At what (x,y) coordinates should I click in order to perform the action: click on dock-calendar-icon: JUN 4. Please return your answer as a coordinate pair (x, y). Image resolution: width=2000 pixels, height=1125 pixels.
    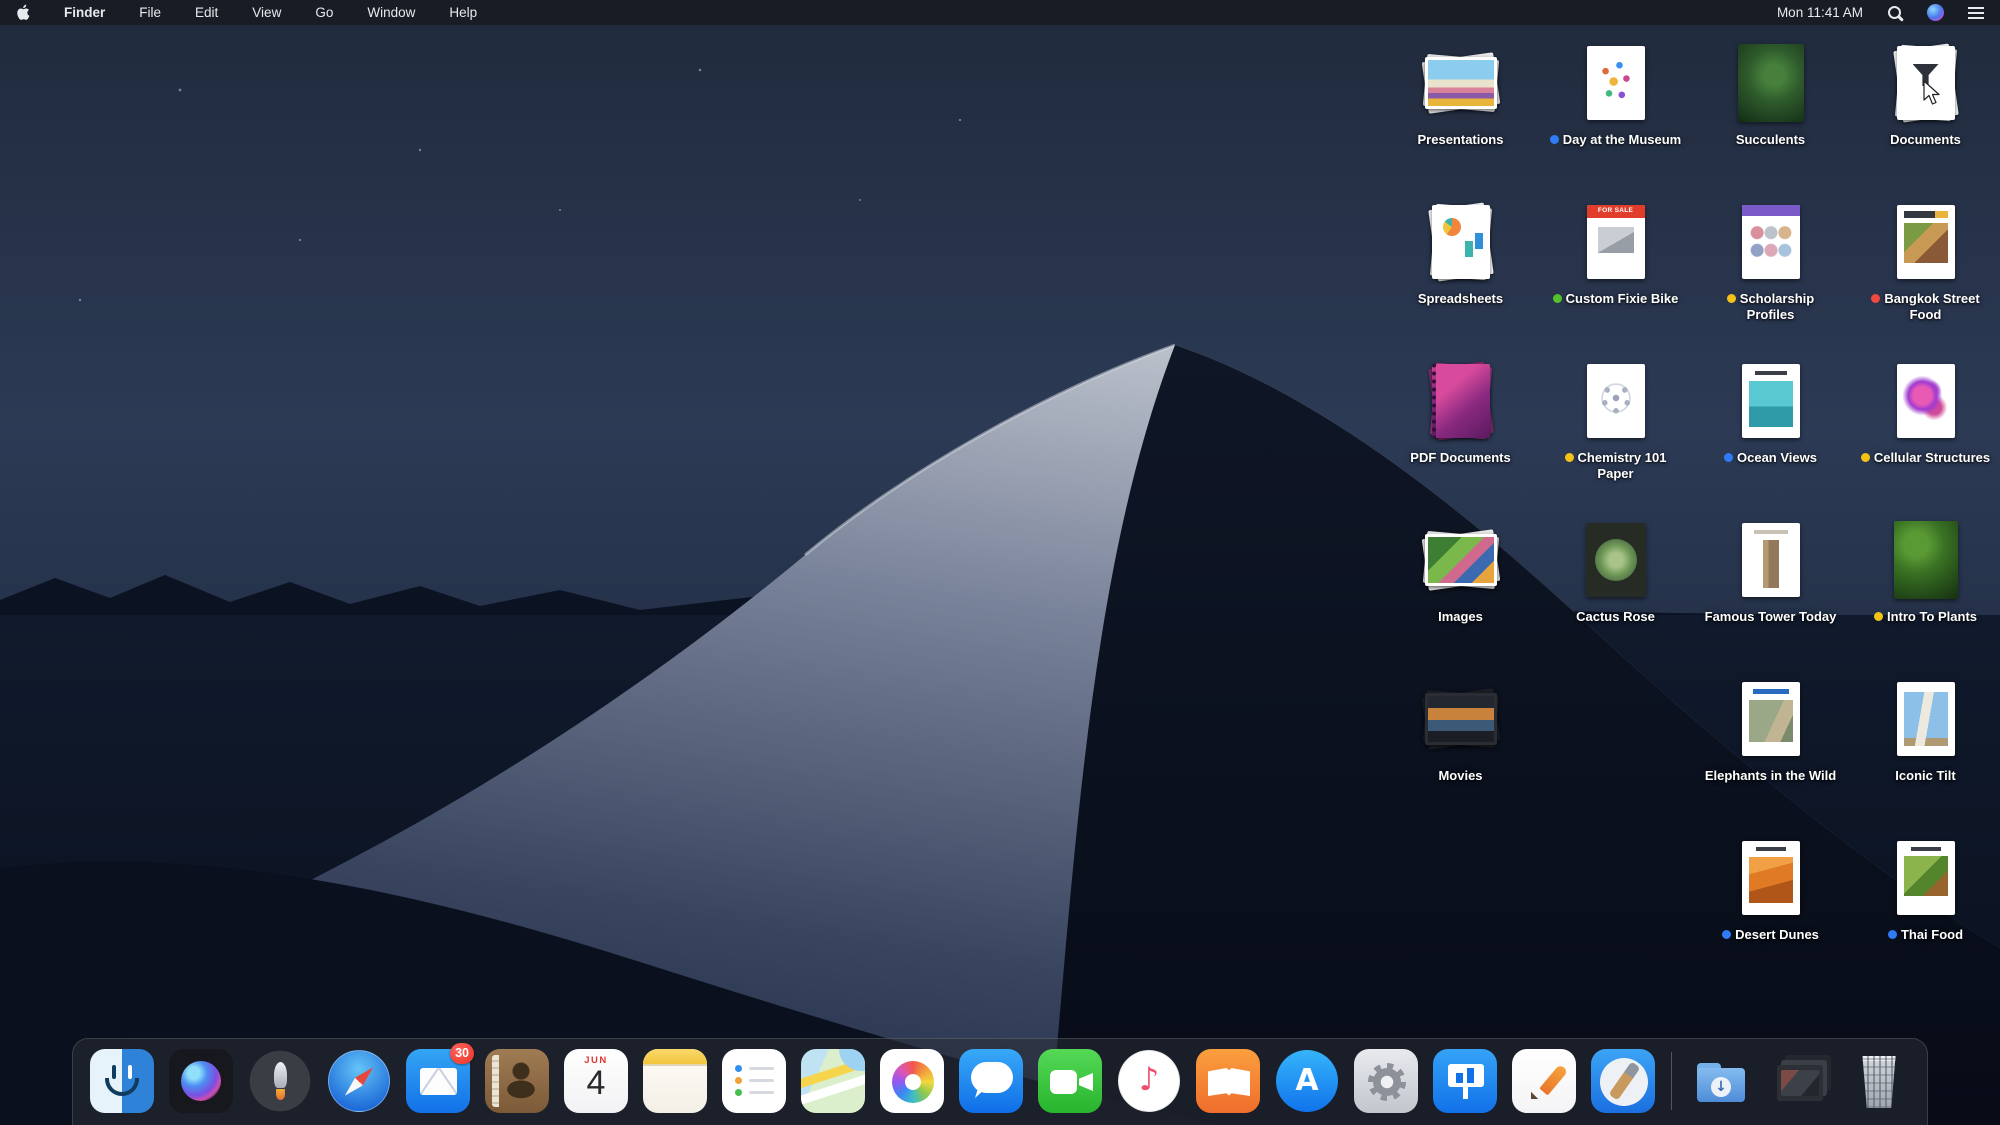
    Looking at the image, I should click on (596, 1081).